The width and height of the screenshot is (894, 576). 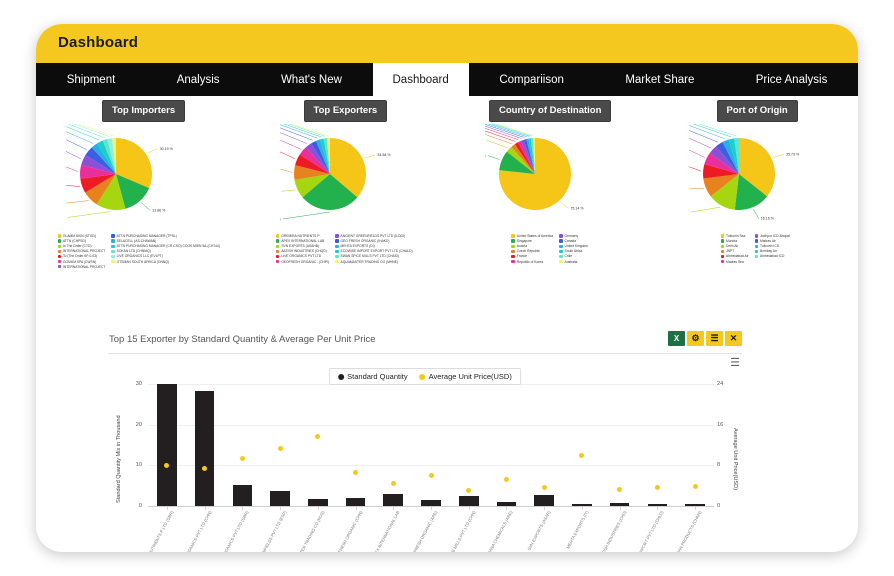 I want to click on legend-item: To (The Order 6P-0.03), so click(x=81, y=256).